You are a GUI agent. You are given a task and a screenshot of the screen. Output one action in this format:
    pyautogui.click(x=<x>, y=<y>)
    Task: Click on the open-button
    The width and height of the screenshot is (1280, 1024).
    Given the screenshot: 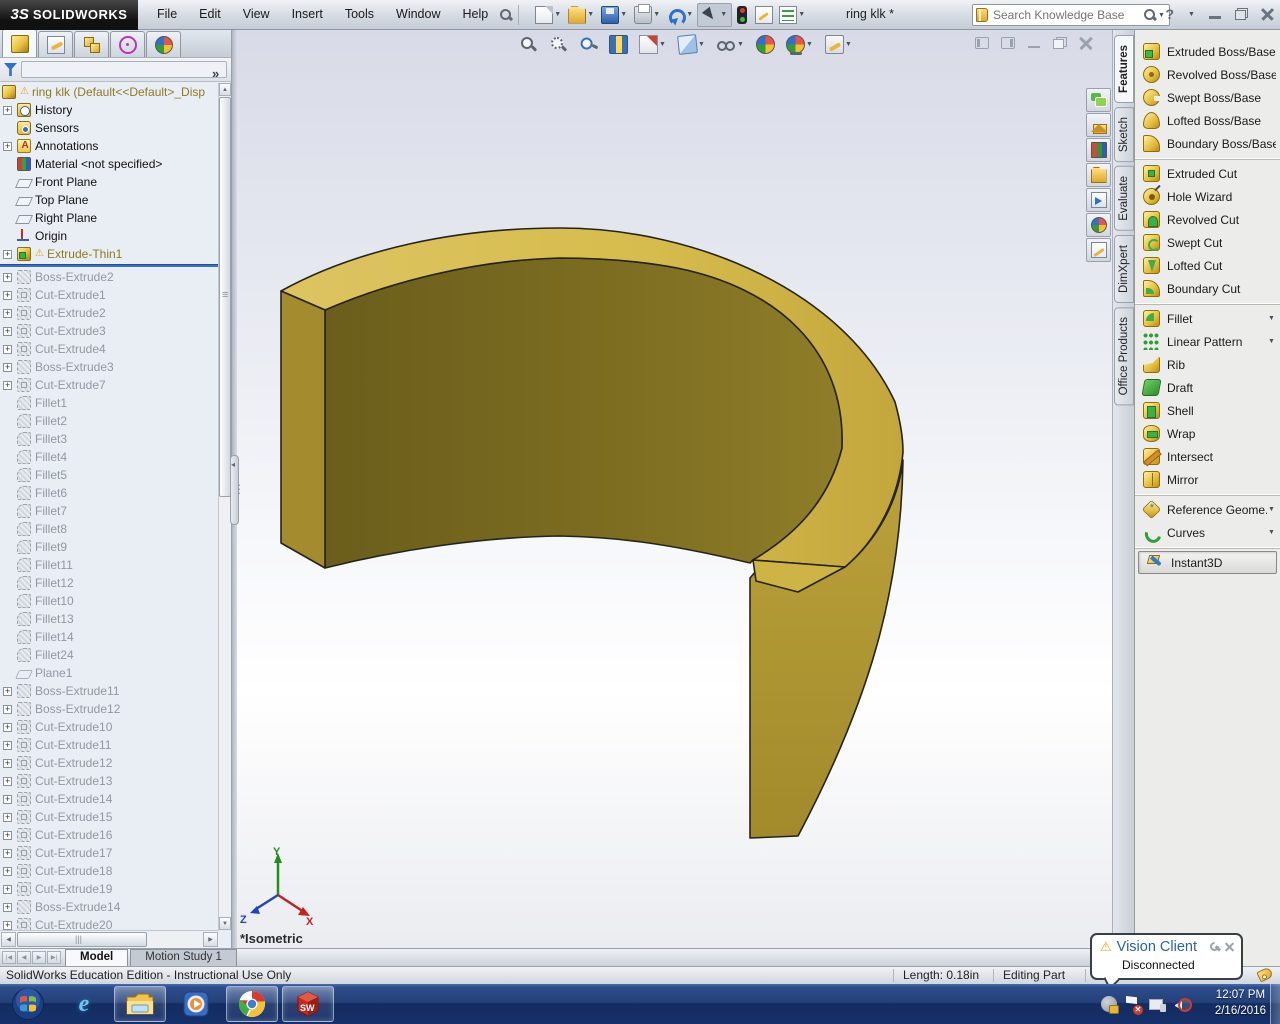 What is the action you would take?
    pyautogui.click(x=581, y=15)
    